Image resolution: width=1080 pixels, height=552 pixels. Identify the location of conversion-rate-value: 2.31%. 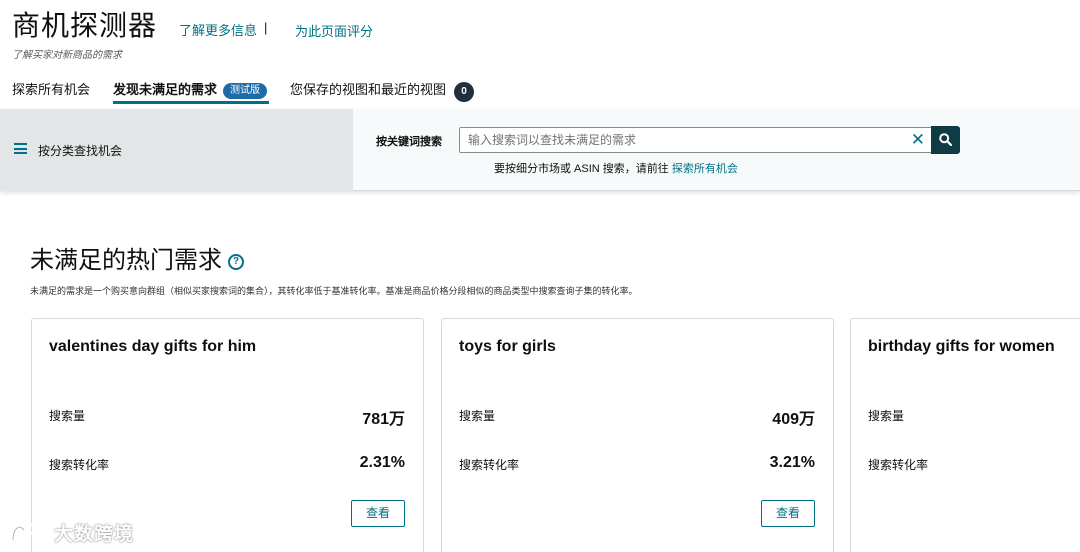
(382, 462).